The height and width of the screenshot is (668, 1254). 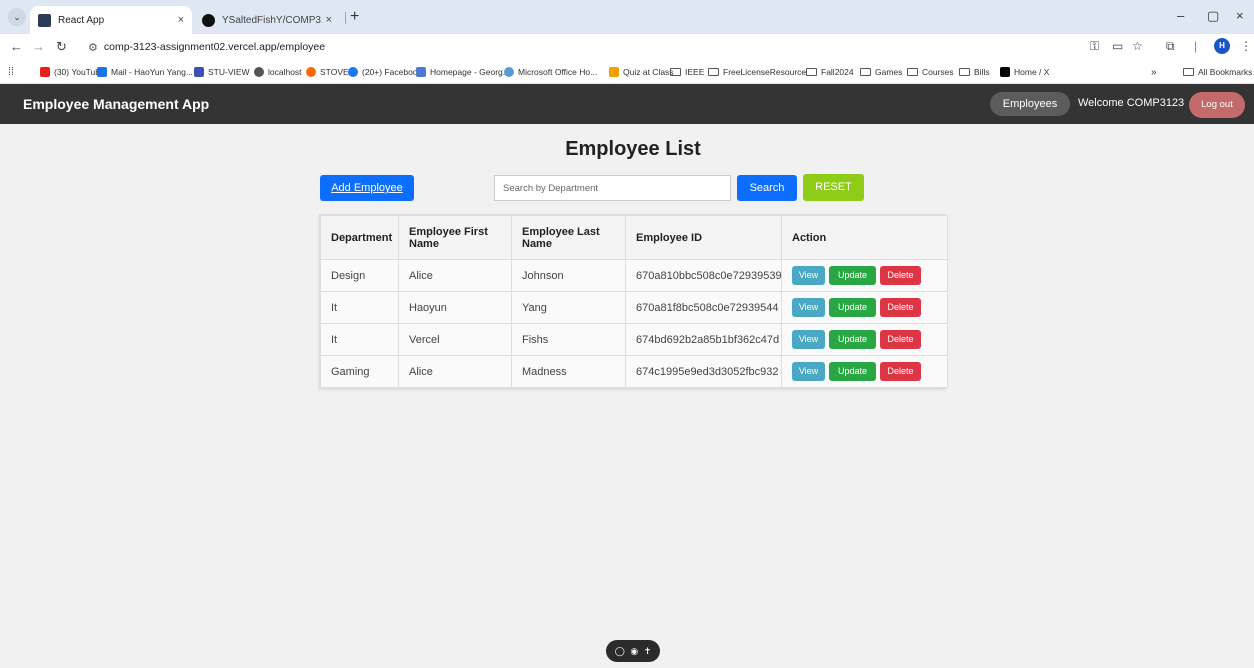 What do you see at coordinates (345, 18) in the screenshot?
I see `tab-separator` at bounding box center [345, 18].